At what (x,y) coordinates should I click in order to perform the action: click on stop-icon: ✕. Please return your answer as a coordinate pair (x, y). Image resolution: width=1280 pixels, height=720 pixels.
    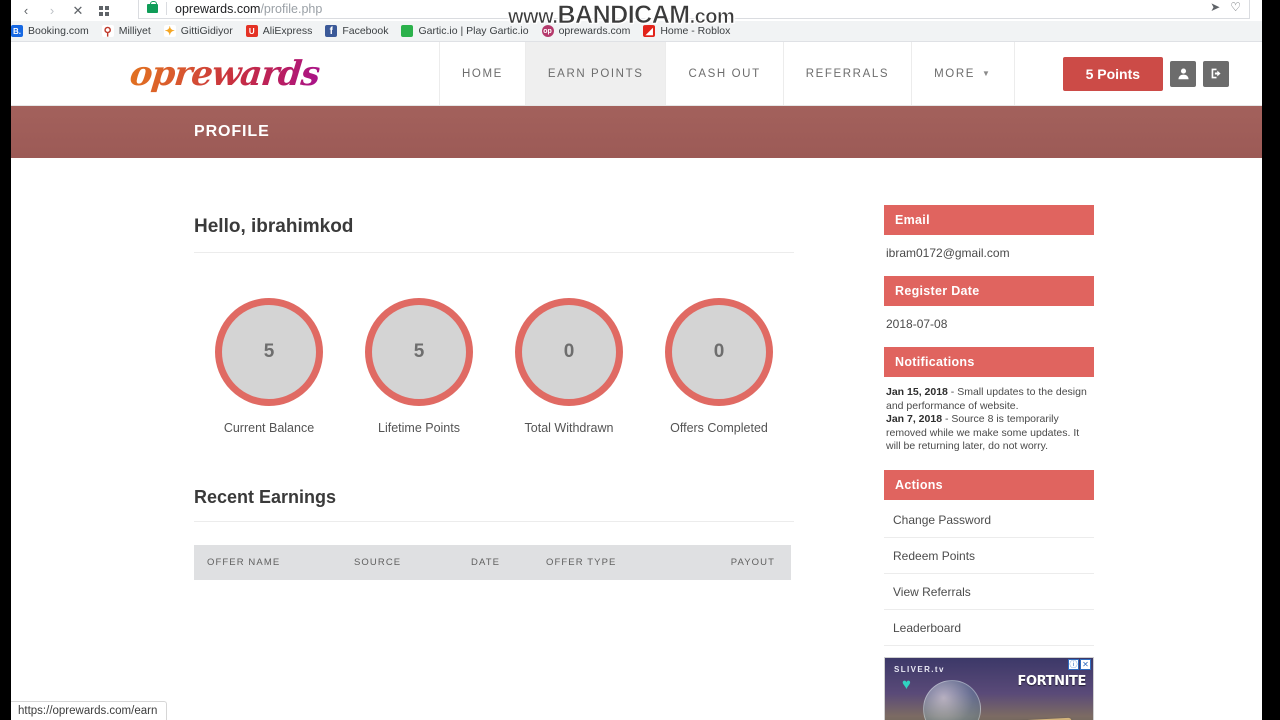
    Looking at the image, I should click on (78, 11).